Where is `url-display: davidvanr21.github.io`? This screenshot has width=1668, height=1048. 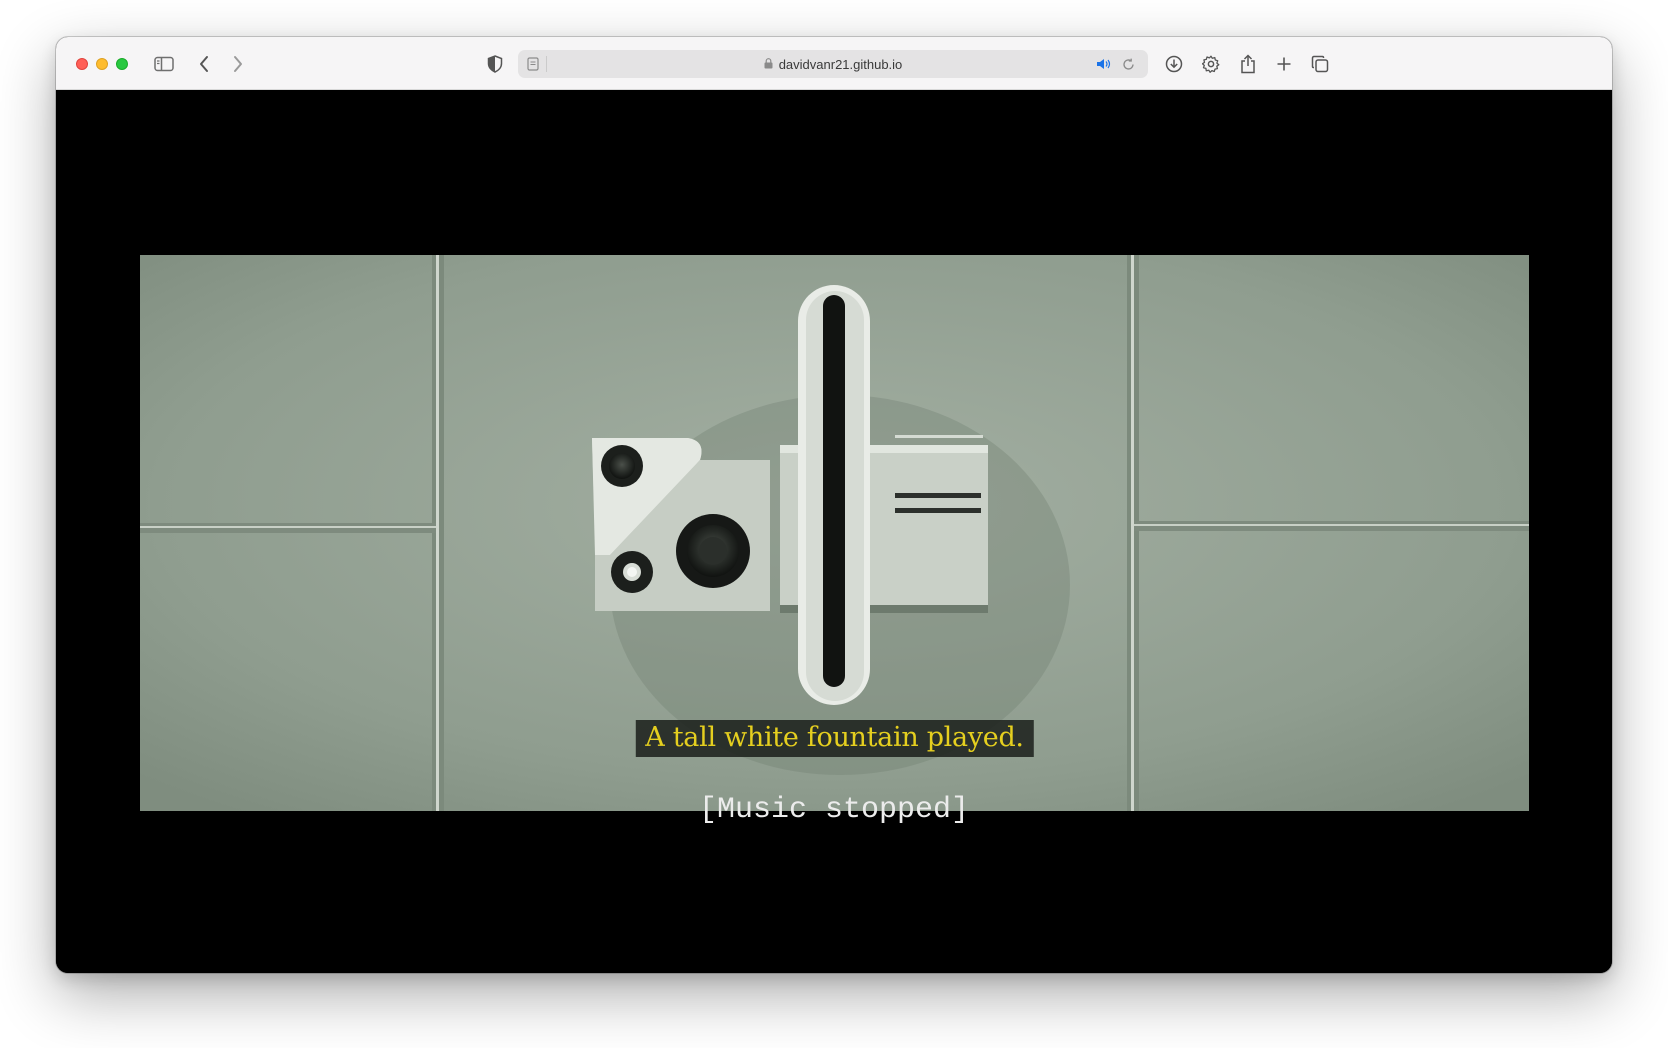
url-display: davidvanr21.github.io is located at coordinates (833, 64).